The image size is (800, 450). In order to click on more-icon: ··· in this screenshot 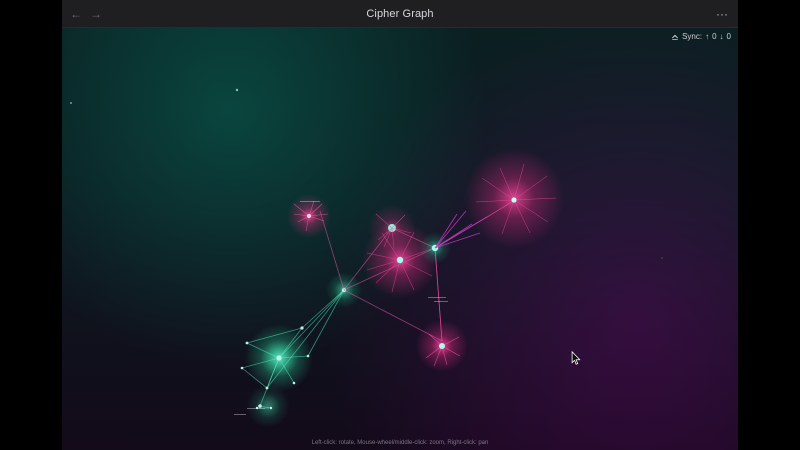, I will do `click(722, 14)`.